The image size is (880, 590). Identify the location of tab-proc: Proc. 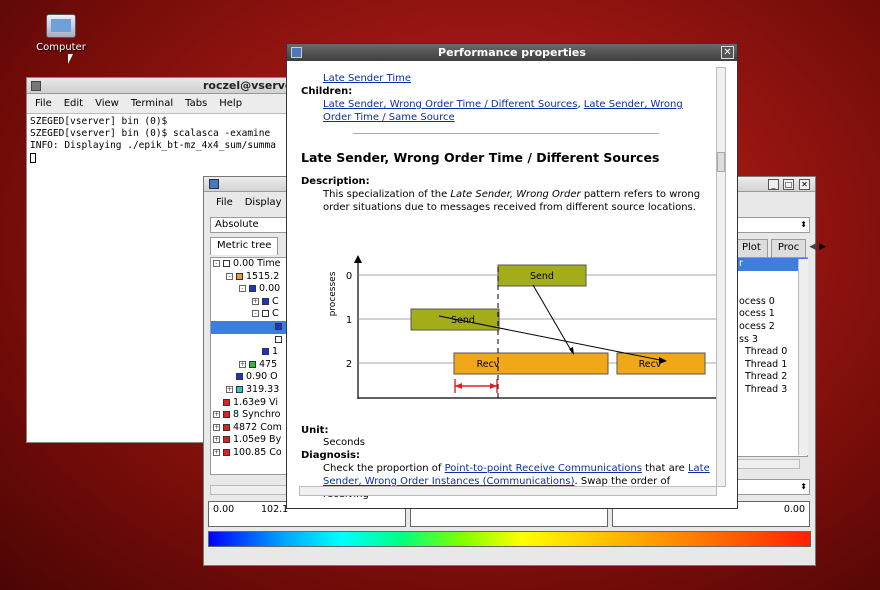
(788, 248).